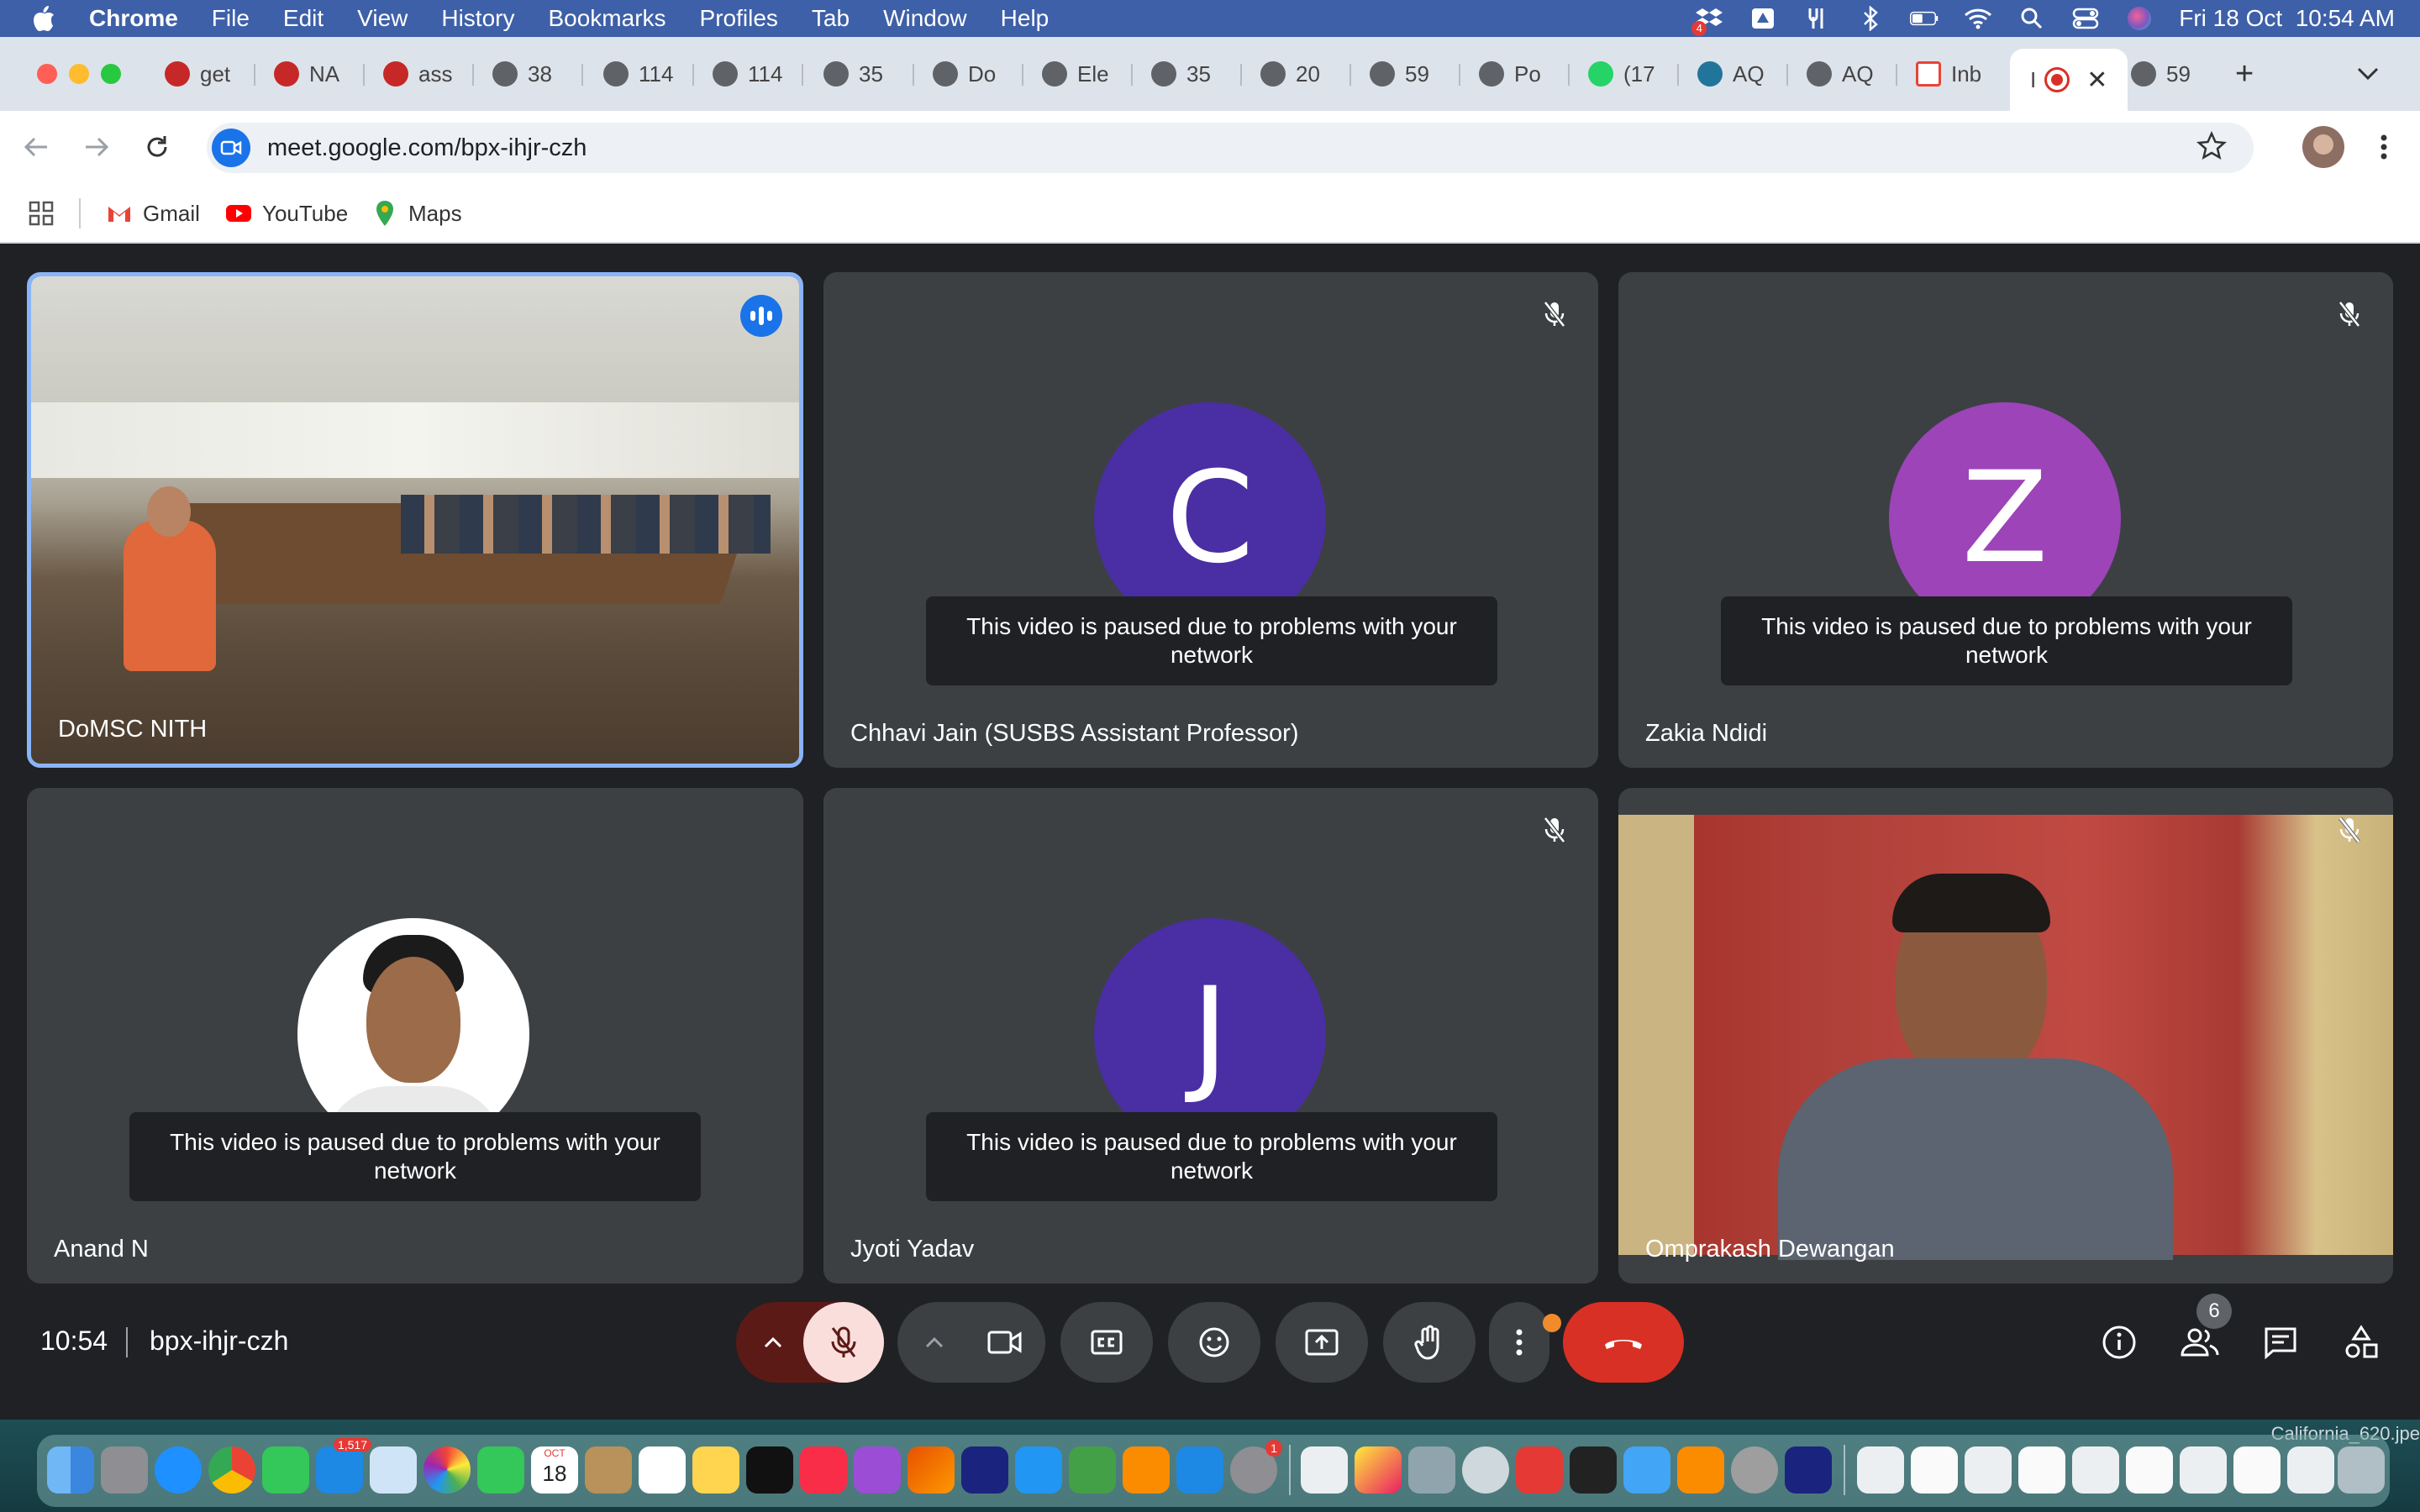  What do you see at coordinates (1816, 18) in the screenshot?
I see `audio-fork-icon` at bounding box center [1816, 18].